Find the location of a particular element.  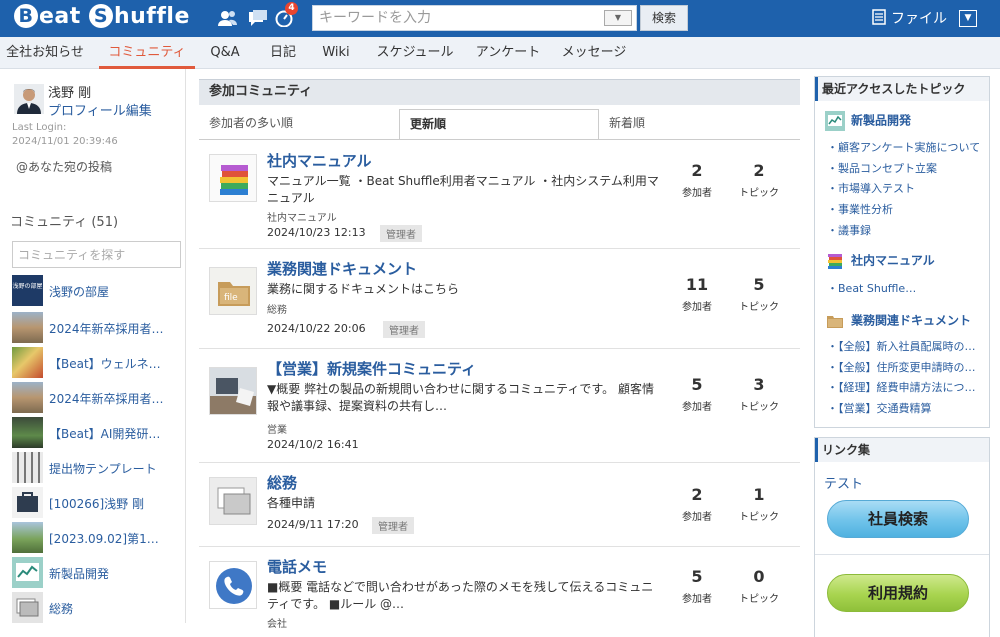

nav-community: コミュニティ is located at coordinates (147, 53).